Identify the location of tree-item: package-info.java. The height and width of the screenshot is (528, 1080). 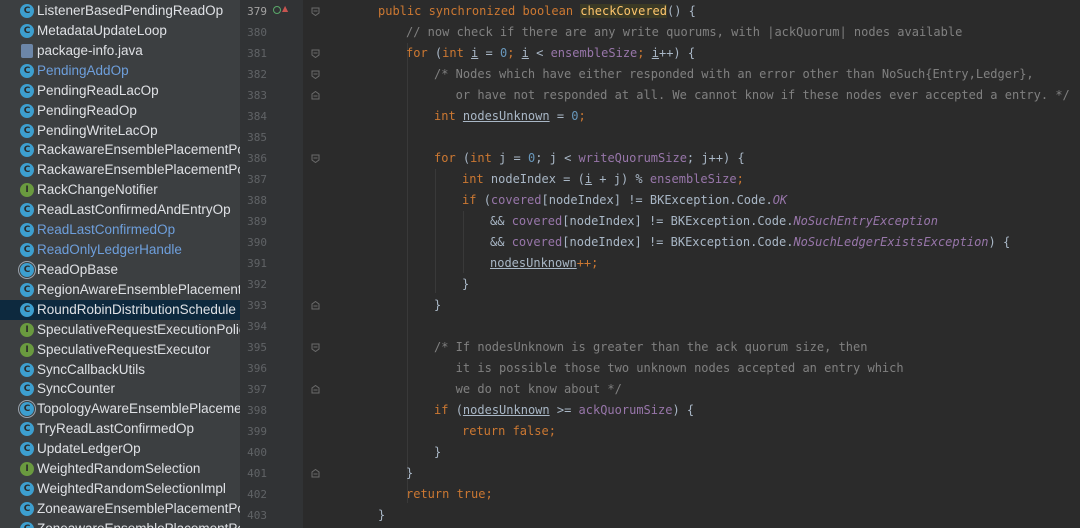
(120, 51).